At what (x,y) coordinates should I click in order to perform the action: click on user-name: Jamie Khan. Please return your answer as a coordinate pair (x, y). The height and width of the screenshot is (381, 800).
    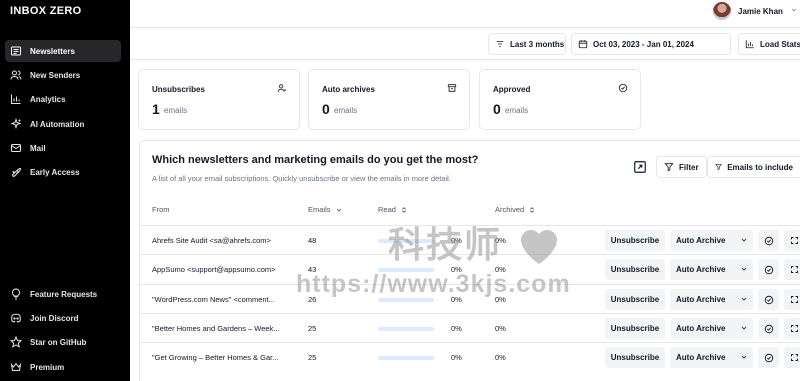
    Looking at the image, I should click on (760, 11).